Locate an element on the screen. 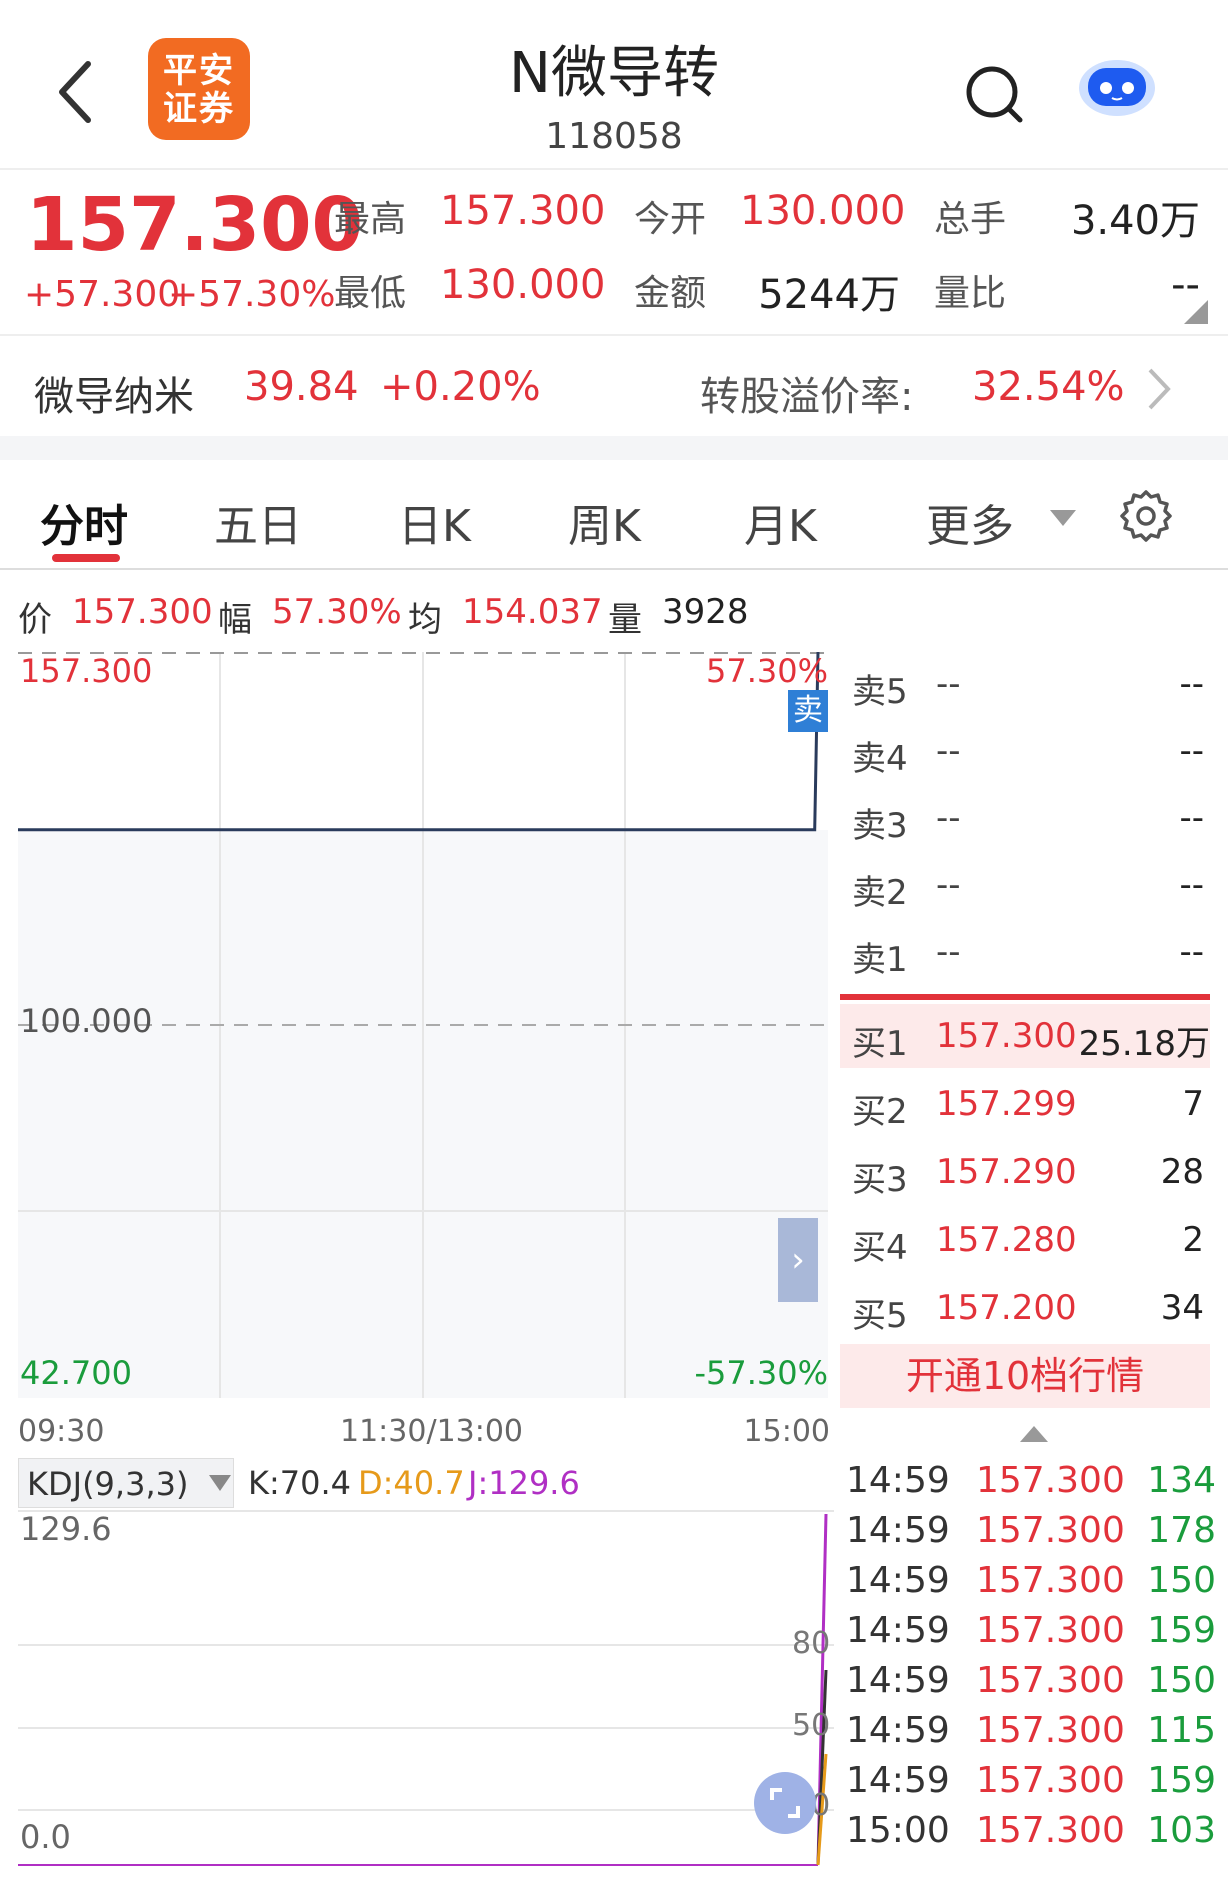  kdj-selector: KDJ(9,3,3) is located at coordinates (126, 1483).